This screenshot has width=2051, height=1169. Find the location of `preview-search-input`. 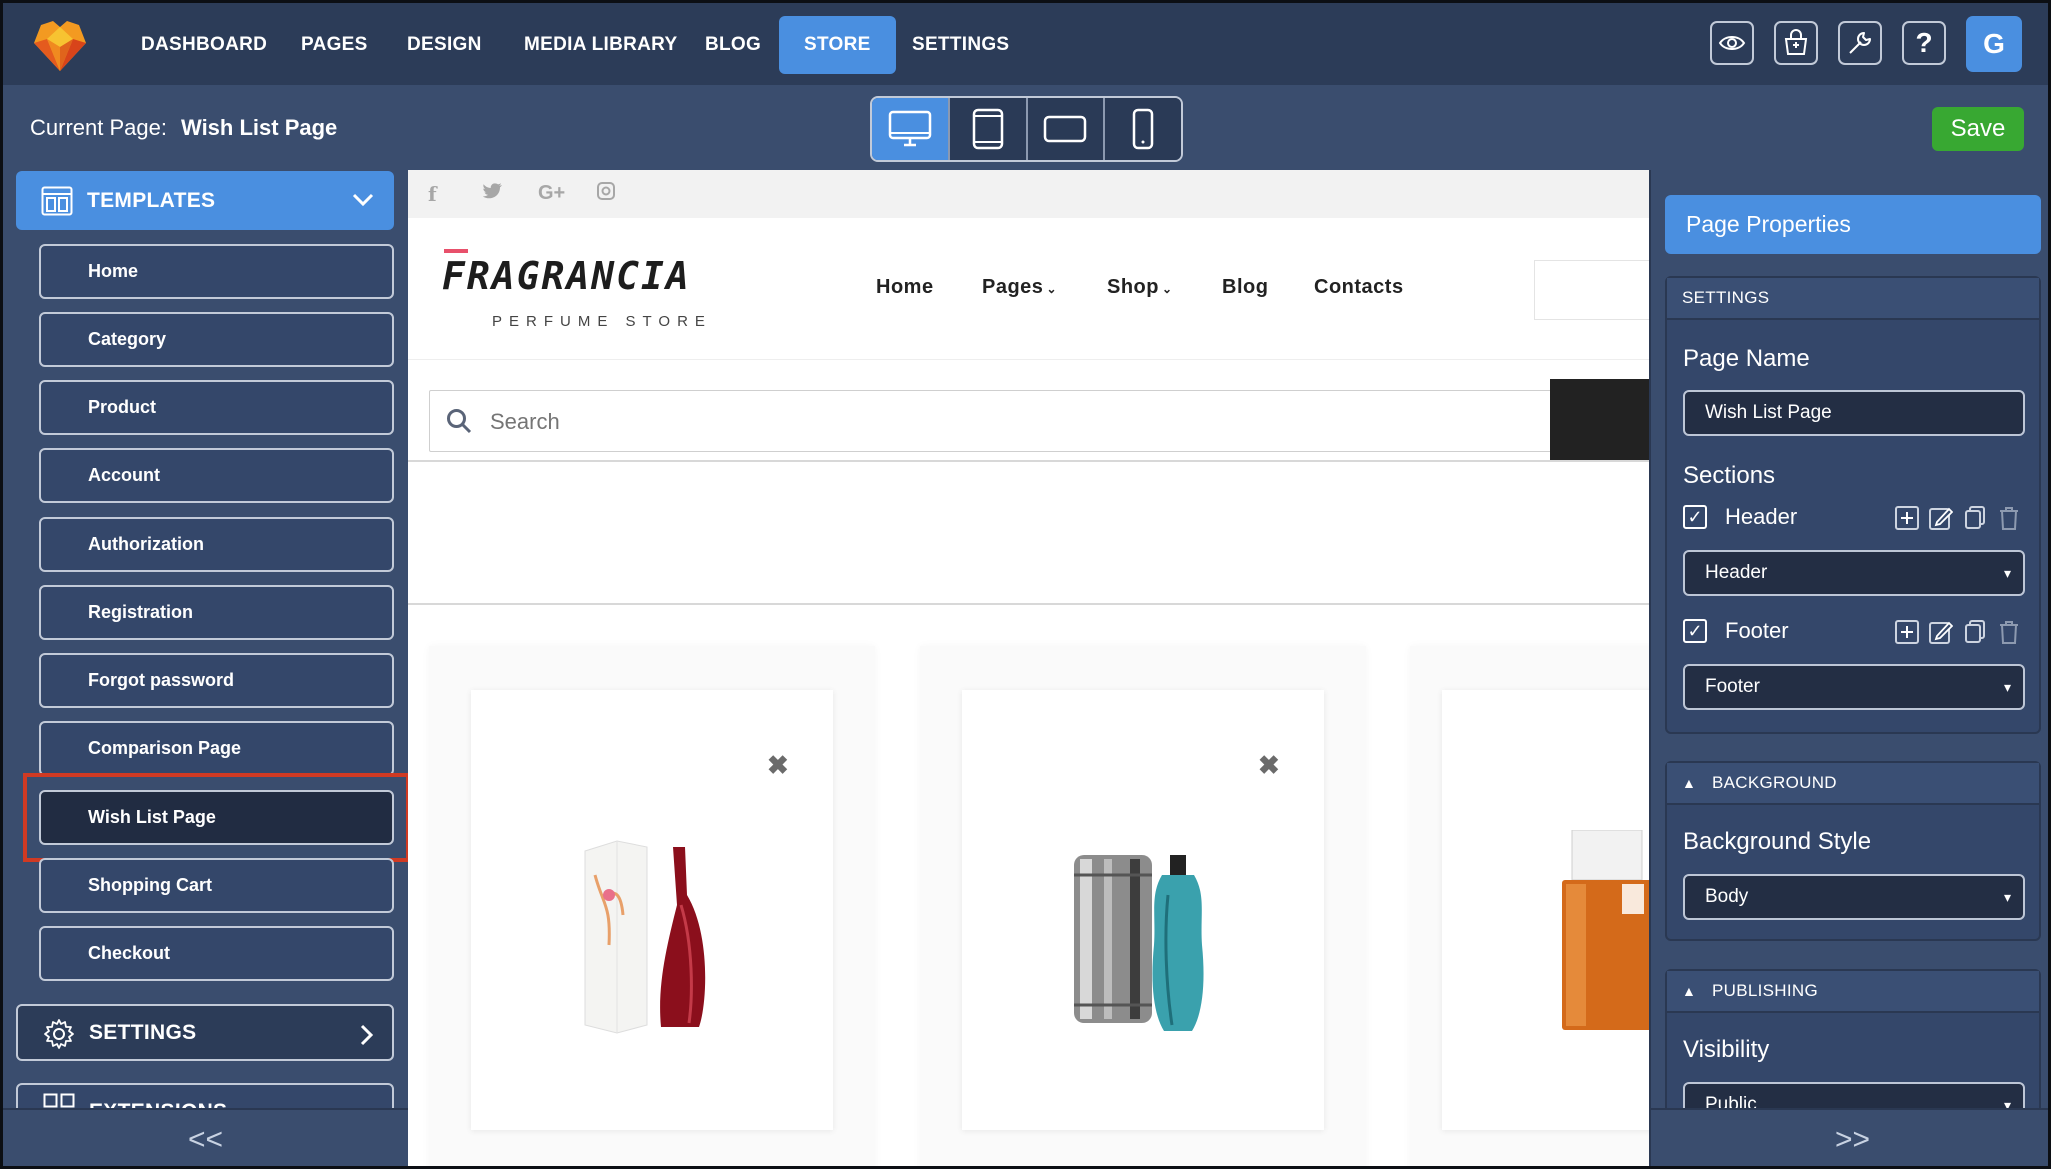

preview-search-input is located at coordinates (940, 422).